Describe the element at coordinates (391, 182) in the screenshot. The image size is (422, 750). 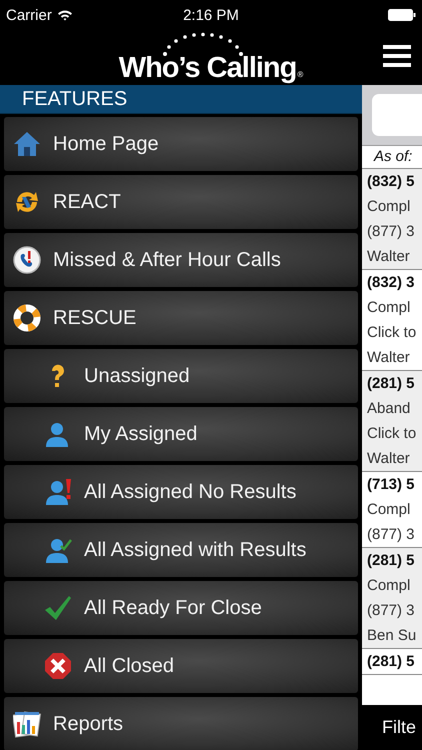
I see `phone-number: (832) 5` at that location.